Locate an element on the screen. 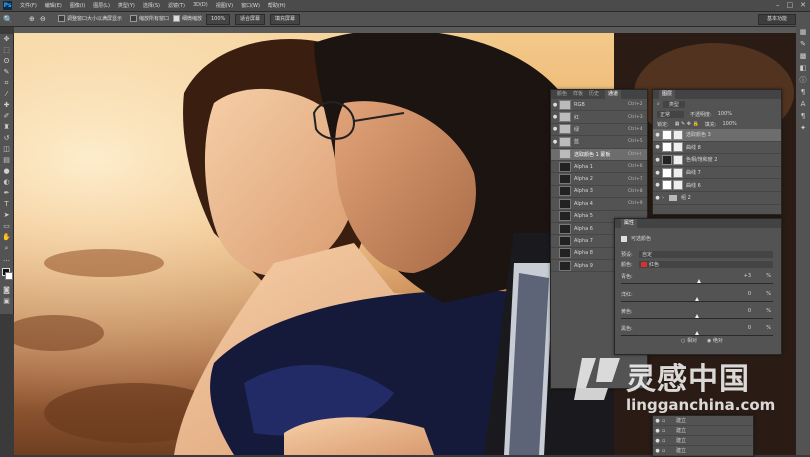  channel-row: ● 蓝 Ctrl+5 is located at coordinates (599, 142).